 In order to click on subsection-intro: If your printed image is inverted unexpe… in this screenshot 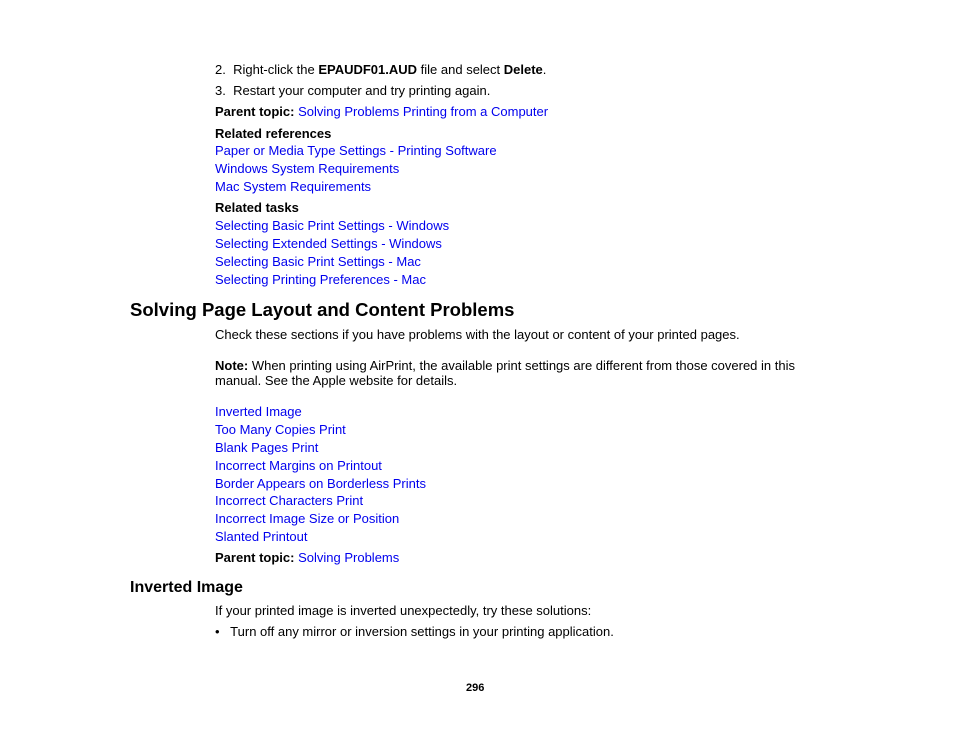, I will do `click(403, 610)`.